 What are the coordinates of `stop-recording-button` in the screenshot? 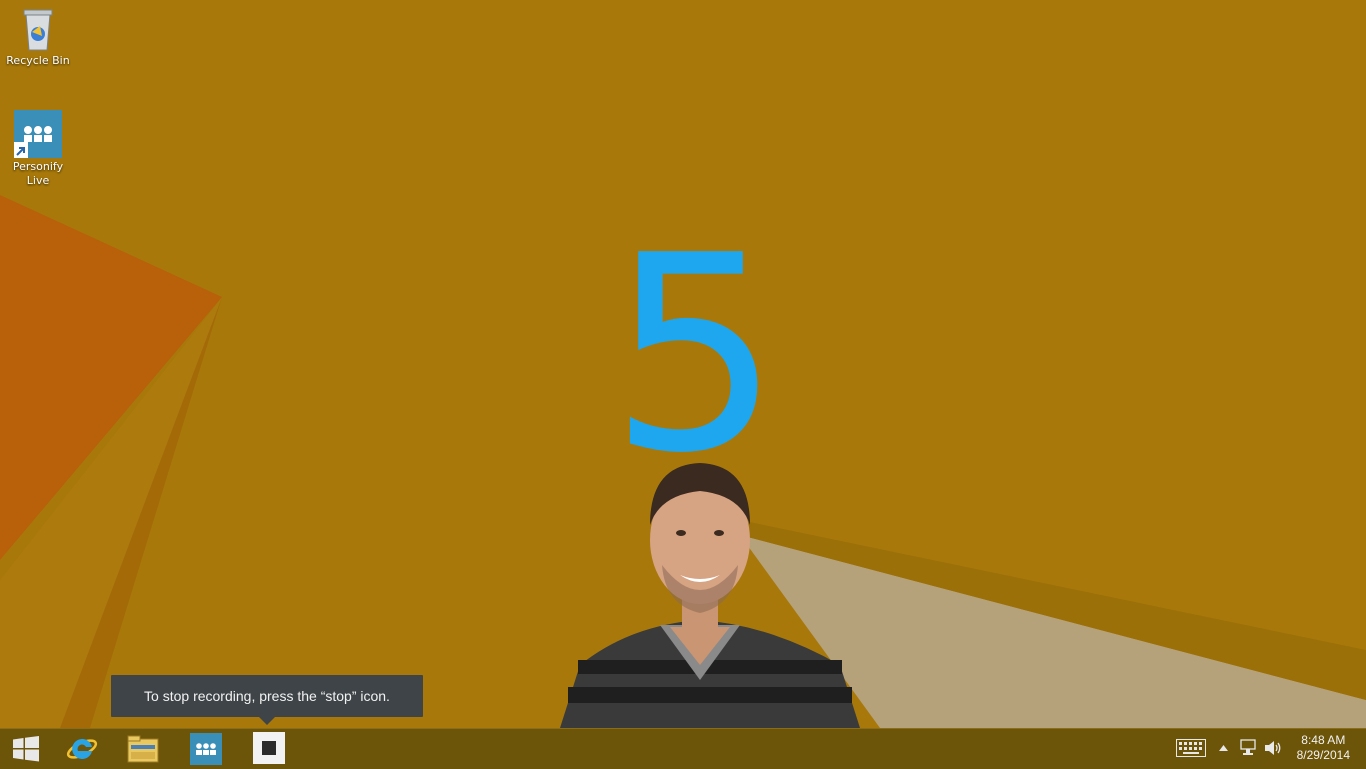 It's located at (269, 748).